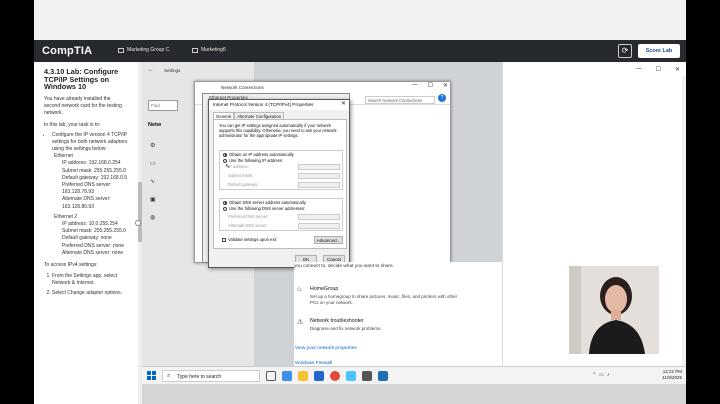 The height and width of the screenshot is (404, 720). I want to click on ethernet-item: Default gateway: 192.168.0.5, so click(95, 177).